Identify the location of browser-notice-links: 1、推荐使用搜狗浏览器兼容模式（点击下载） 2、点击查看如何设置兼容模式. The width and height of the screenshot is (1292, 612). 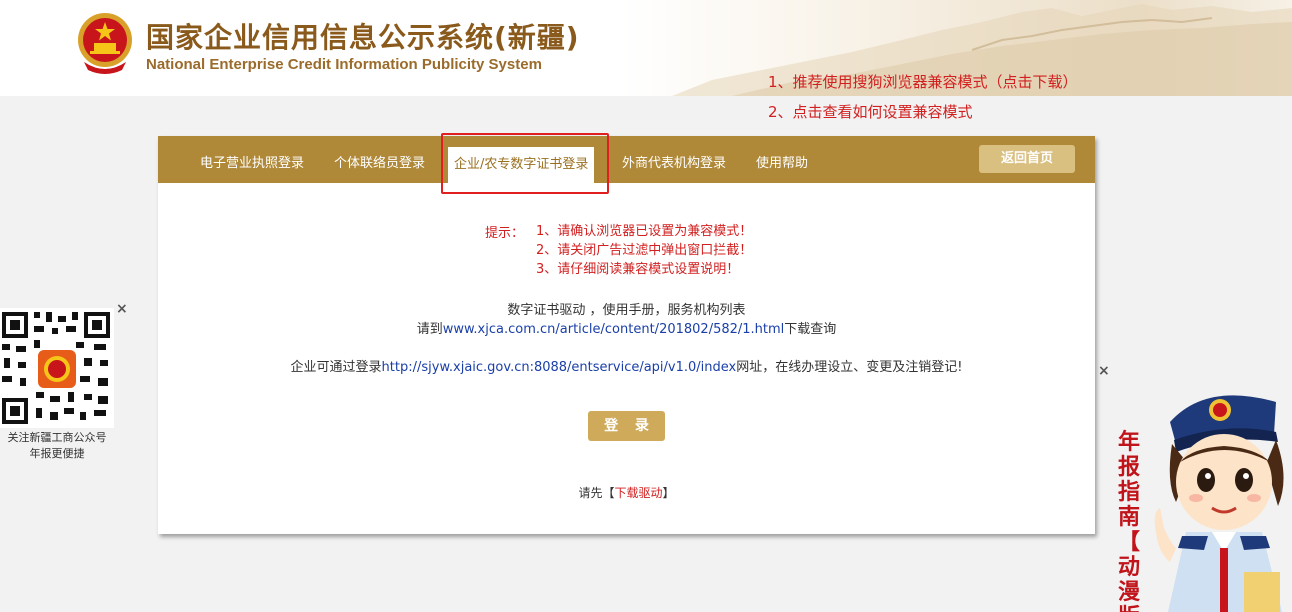
(923, 102).